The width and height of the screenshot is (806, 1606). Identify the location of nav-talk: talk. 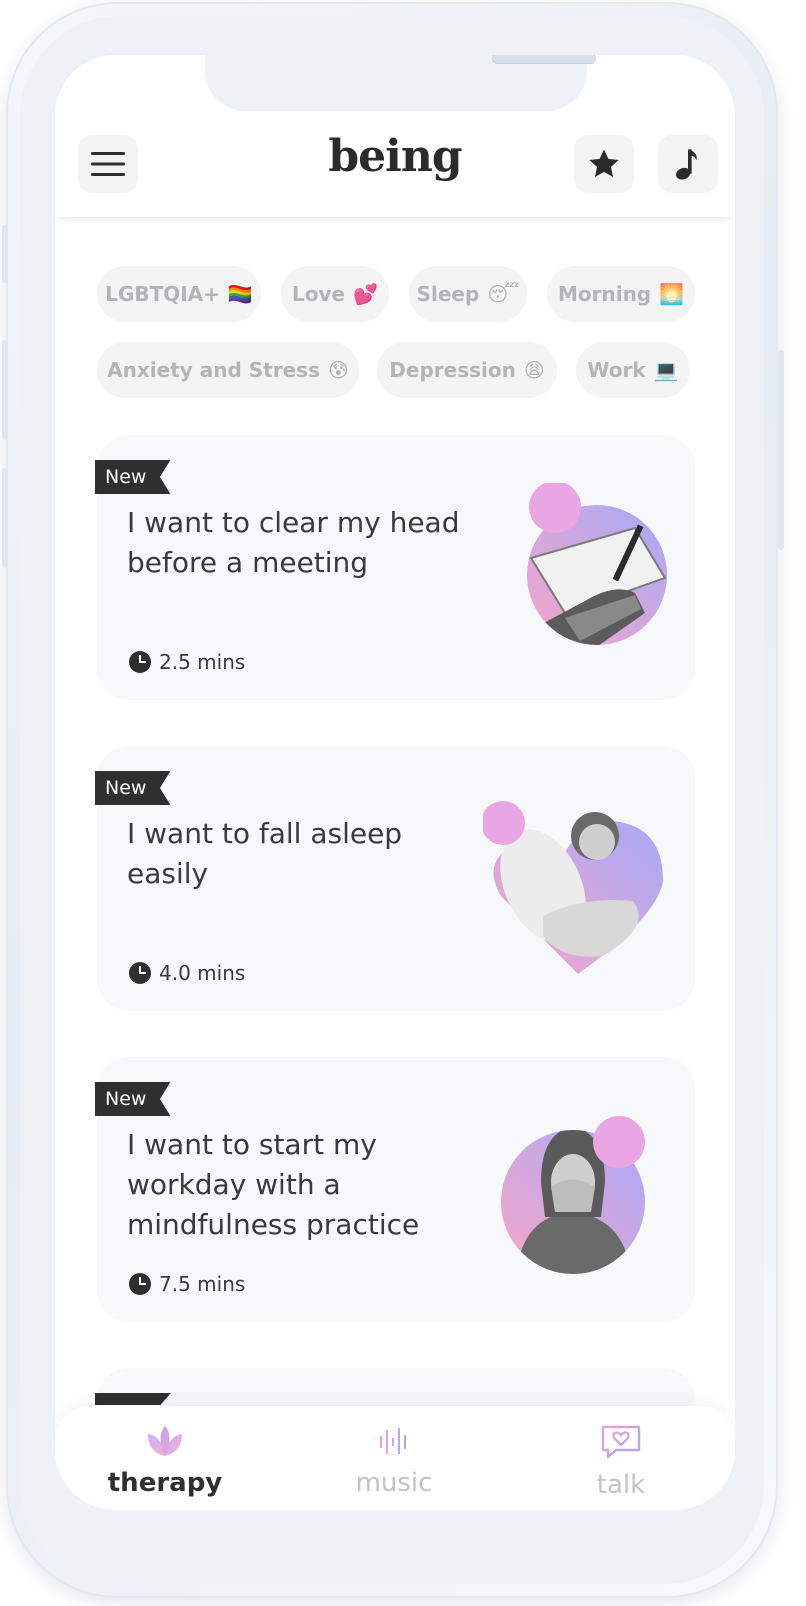
(621, 1462).